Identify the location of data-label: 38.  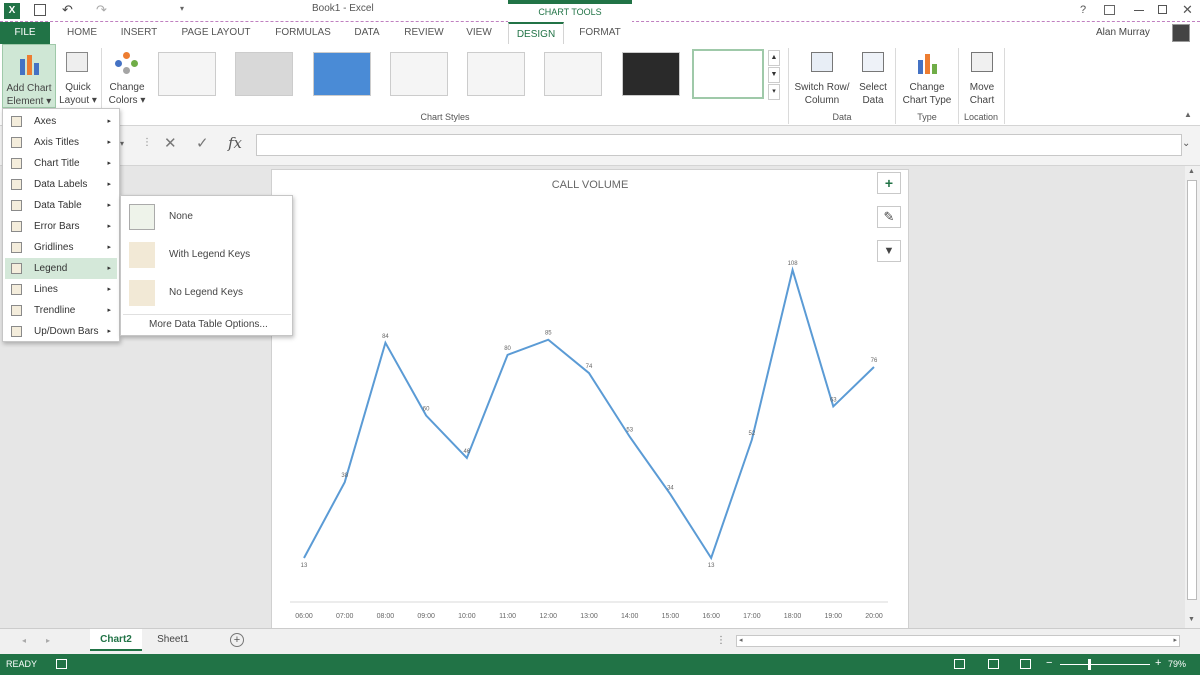
(344, 476).